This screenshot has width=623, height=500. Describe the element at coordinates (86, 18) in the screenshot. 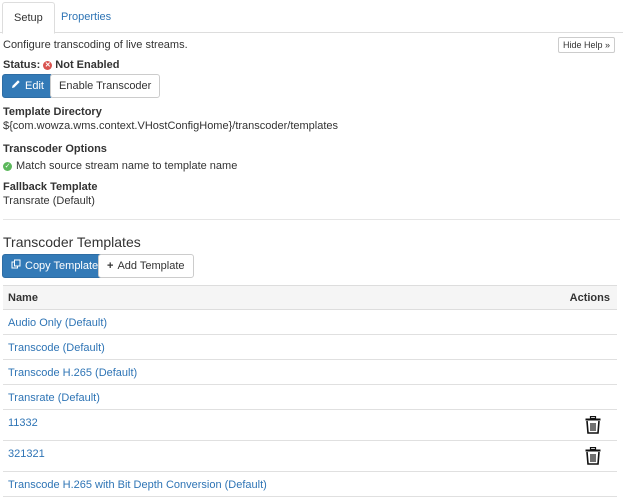

I see `tab-properties: Properties` at that location.